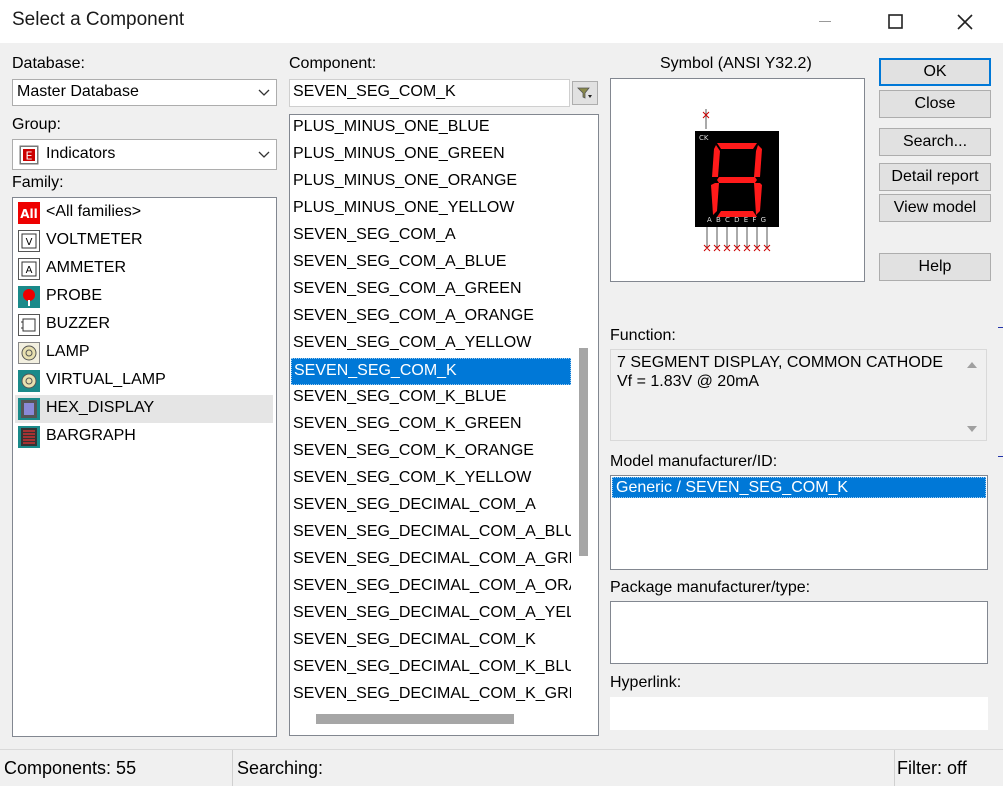 The width and height of the screenshot is (1003, 786). What do you see at coordinates (98, 19) in the screenshot?
I see `window-title: Select a Component` at bounding box center [98, 19].